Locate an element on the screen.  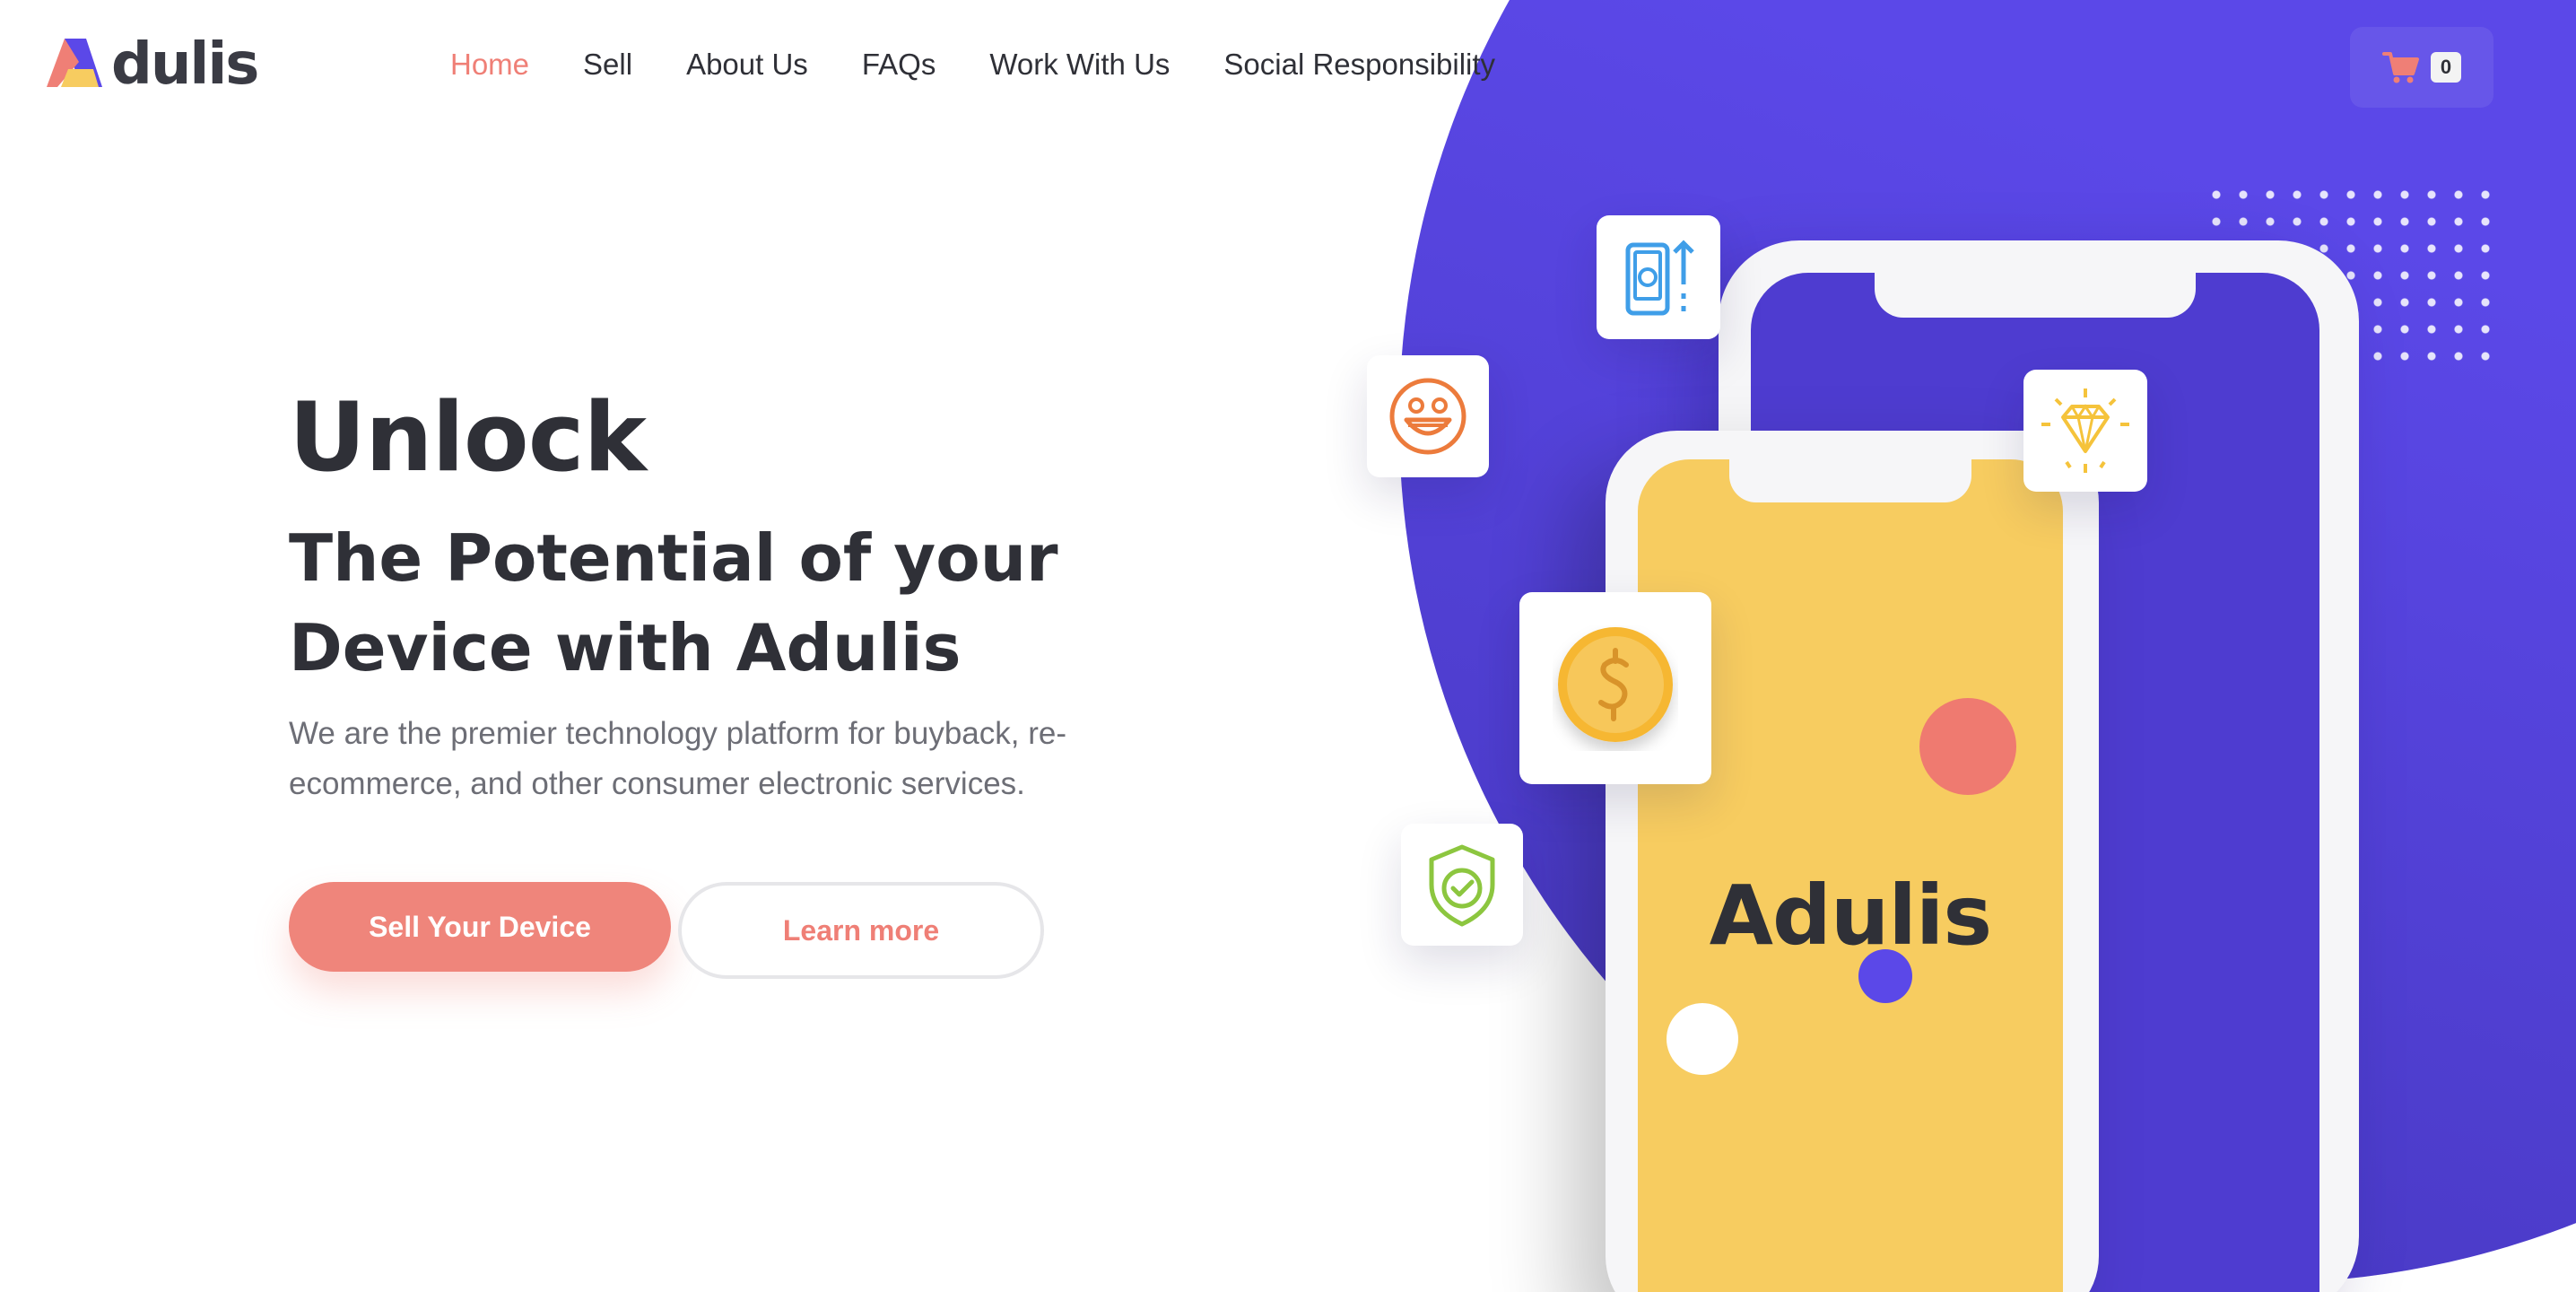
nav-item-about-us: About Us is located at coordinates (747, 64).